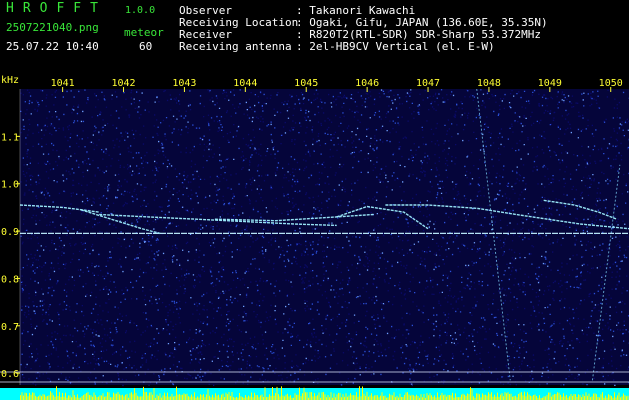 Image resolution: width=629 pixels, height=400 pixels. Describe the element at coordinates (10, 374) in the screenshot. I see `y-tick-label: 0.6` at that location.